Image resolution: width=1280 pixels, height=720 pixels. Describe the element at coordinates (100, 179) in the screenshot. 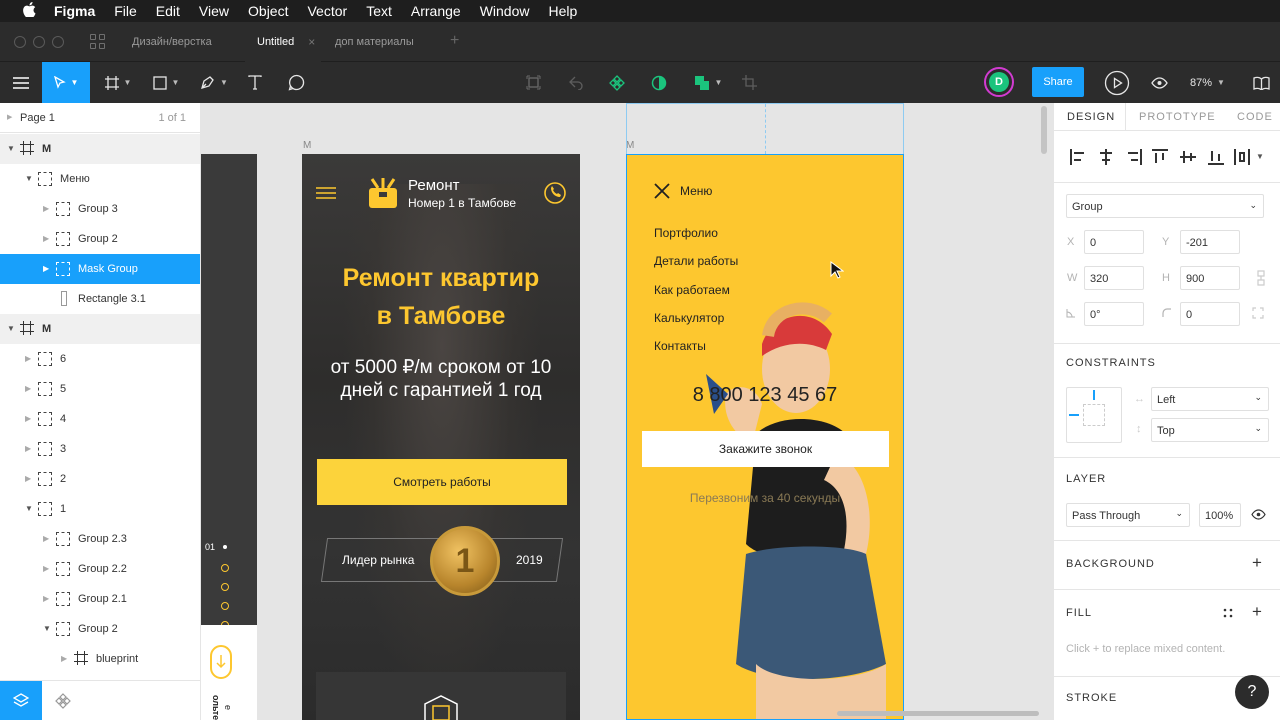

I see `layer-menu-group: ▼ Меню` at that location.